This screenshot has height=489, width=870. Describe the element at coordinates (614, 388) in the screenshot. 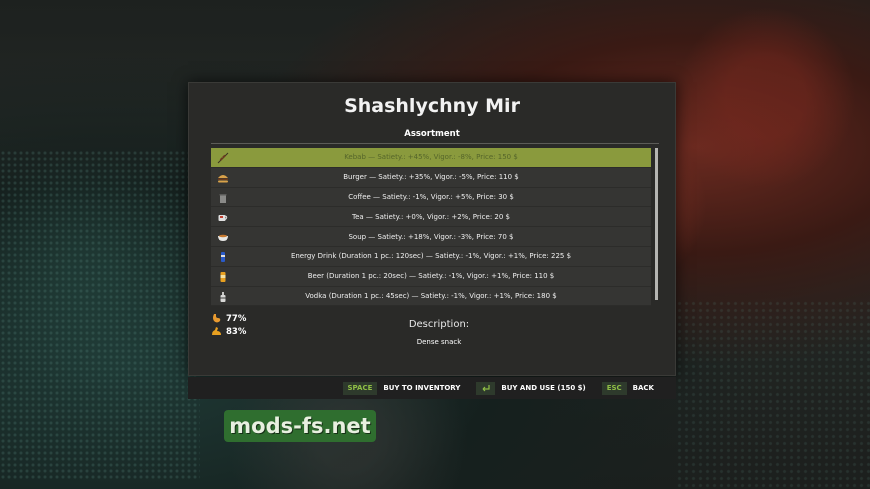

I see `esc-key-hint: ESC` at that location.